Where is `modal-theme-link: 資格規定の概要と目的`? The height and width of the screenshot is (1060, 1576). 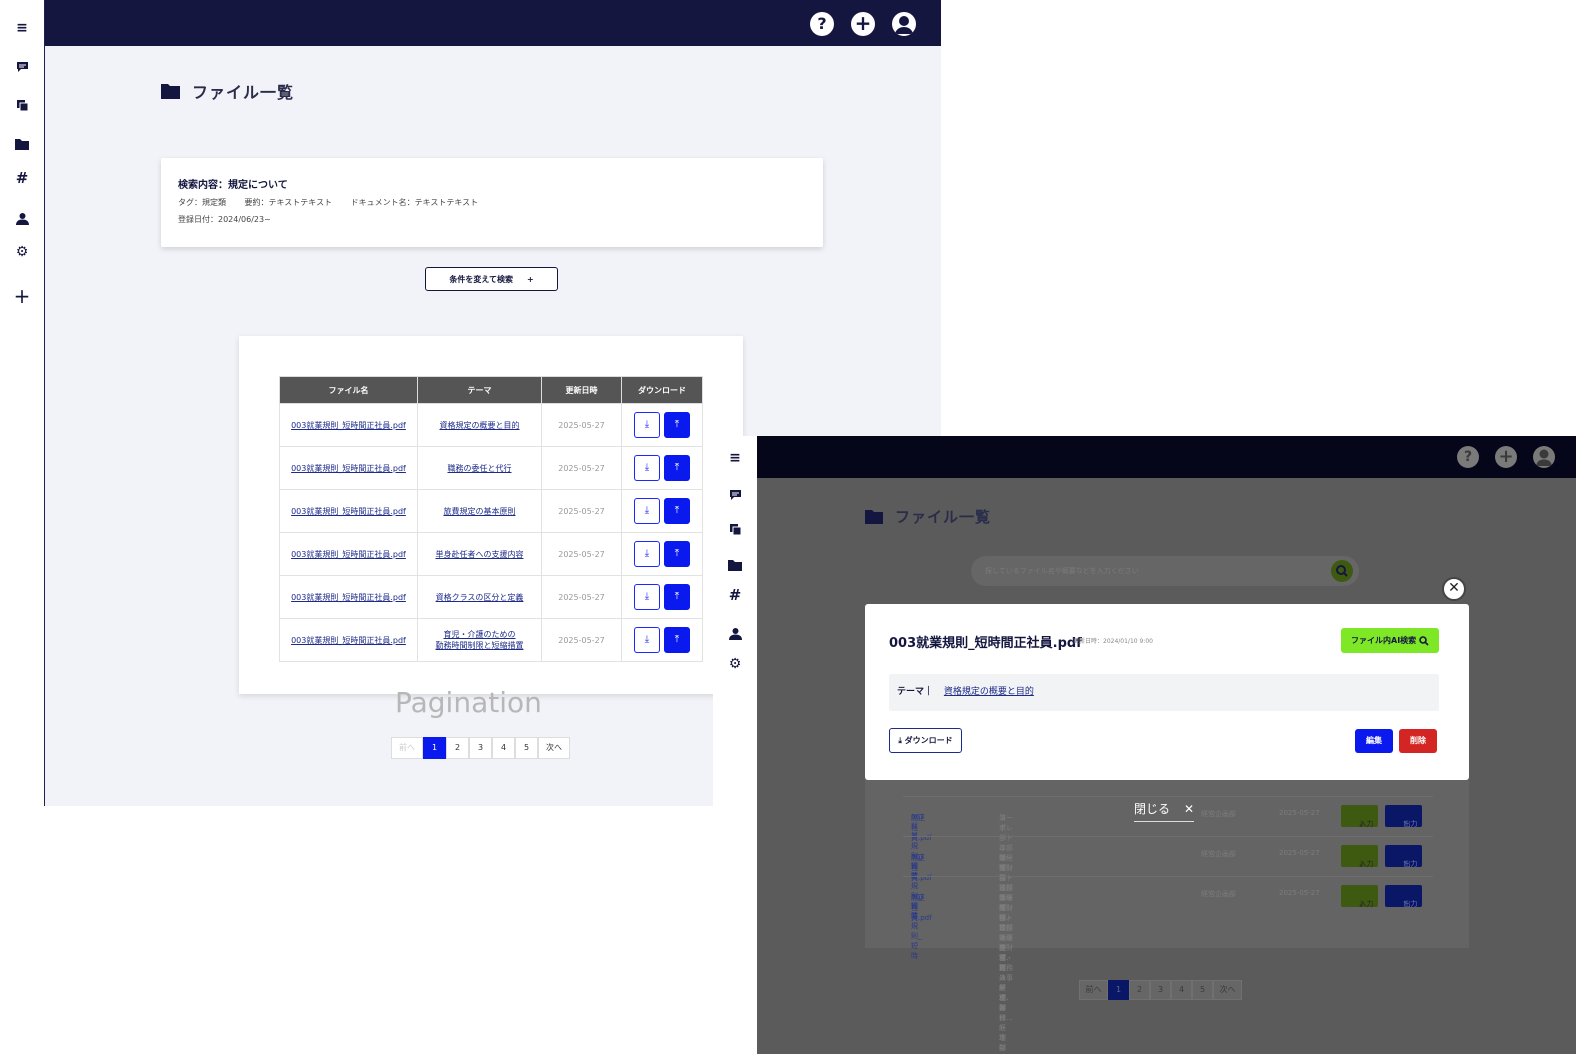
modal-theme-link: 資格規定の概要と目的 is located at coordinates (989, 692).